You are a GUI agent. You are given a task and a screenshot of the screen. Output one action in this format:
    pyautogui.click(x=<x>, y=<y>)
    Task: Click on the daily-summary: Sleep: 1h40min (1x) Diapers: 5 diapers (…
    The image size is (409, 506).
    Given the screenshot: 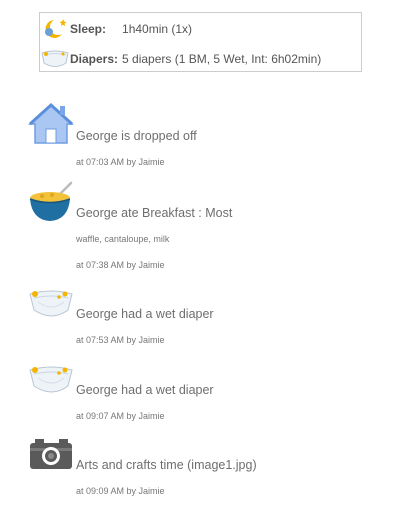 What is the action you would take?
    pyautogui.click(x=200, y=42)
    